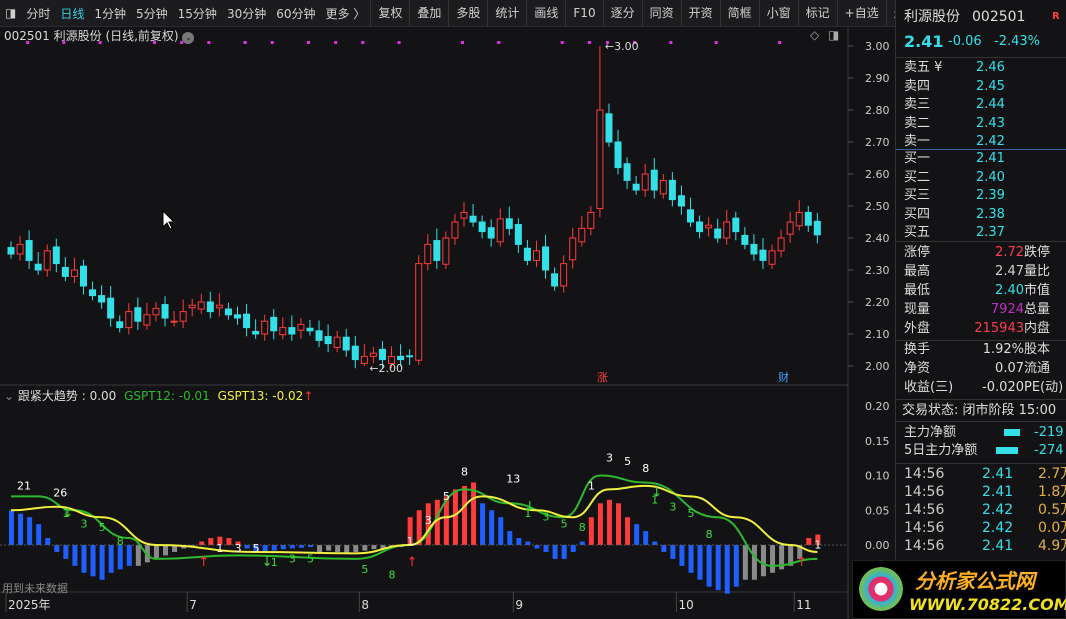  Describe the element at coordinates (1037, 368) in the screenshot. I see `stat-label: 流通` at that location.